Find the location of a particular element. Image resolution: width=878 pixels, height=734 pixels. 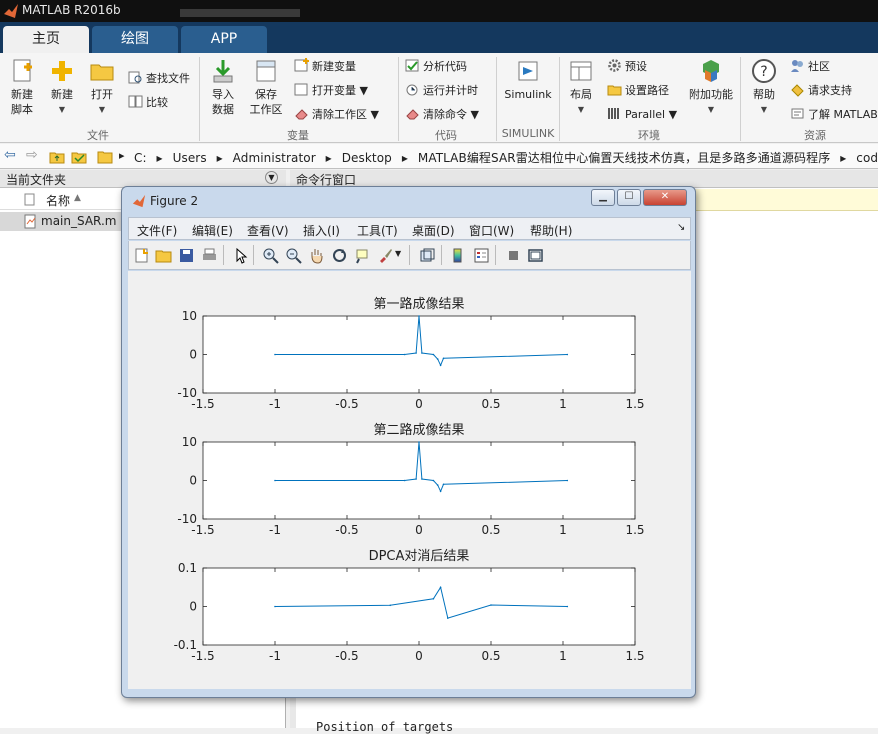

y-tick-label: 10 is located at coordinates (189, 442).